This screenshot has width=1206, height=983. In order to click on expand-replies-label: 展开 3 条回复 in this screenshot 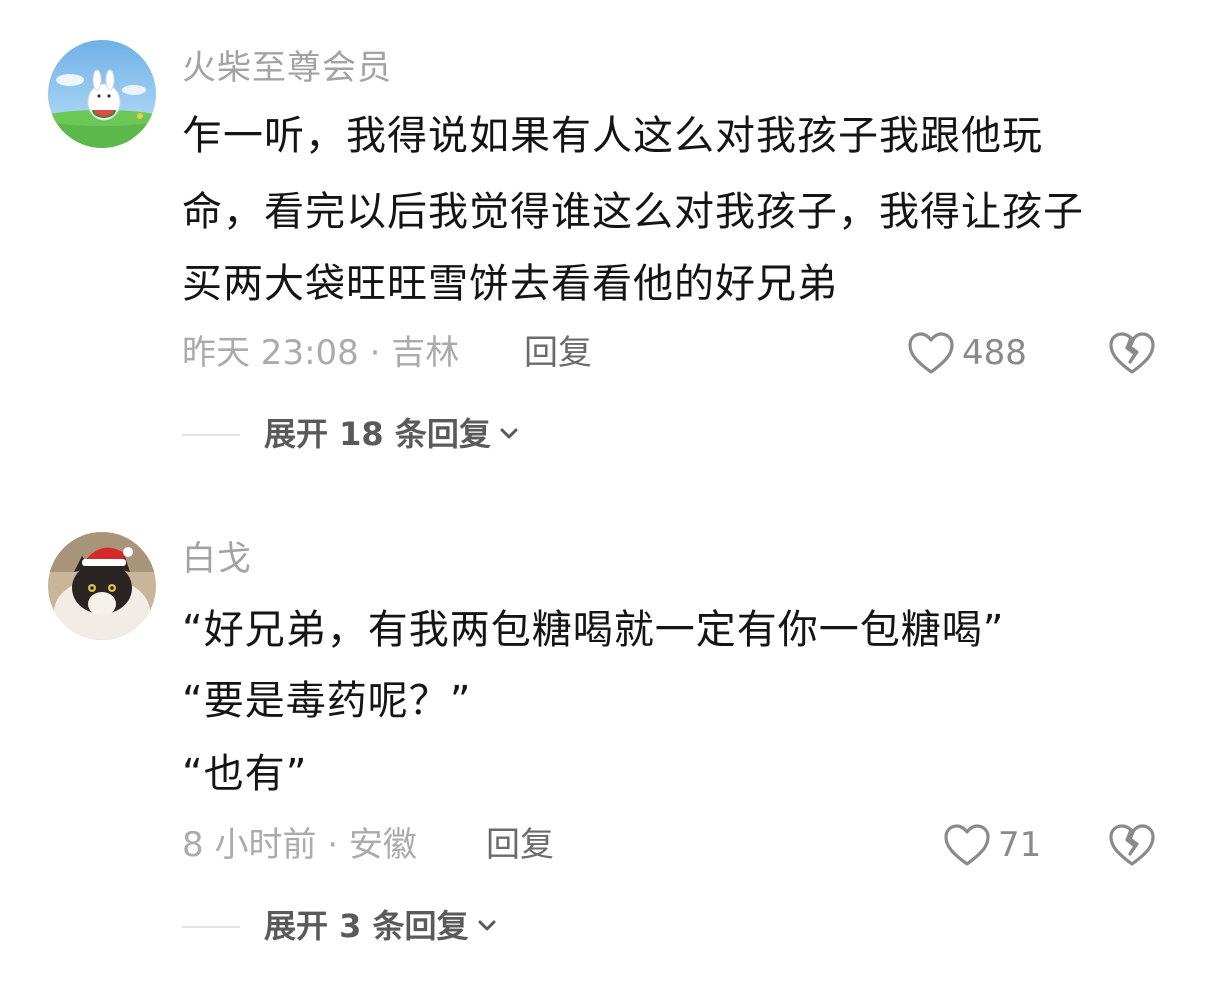, I will do `click(366, 926)`.